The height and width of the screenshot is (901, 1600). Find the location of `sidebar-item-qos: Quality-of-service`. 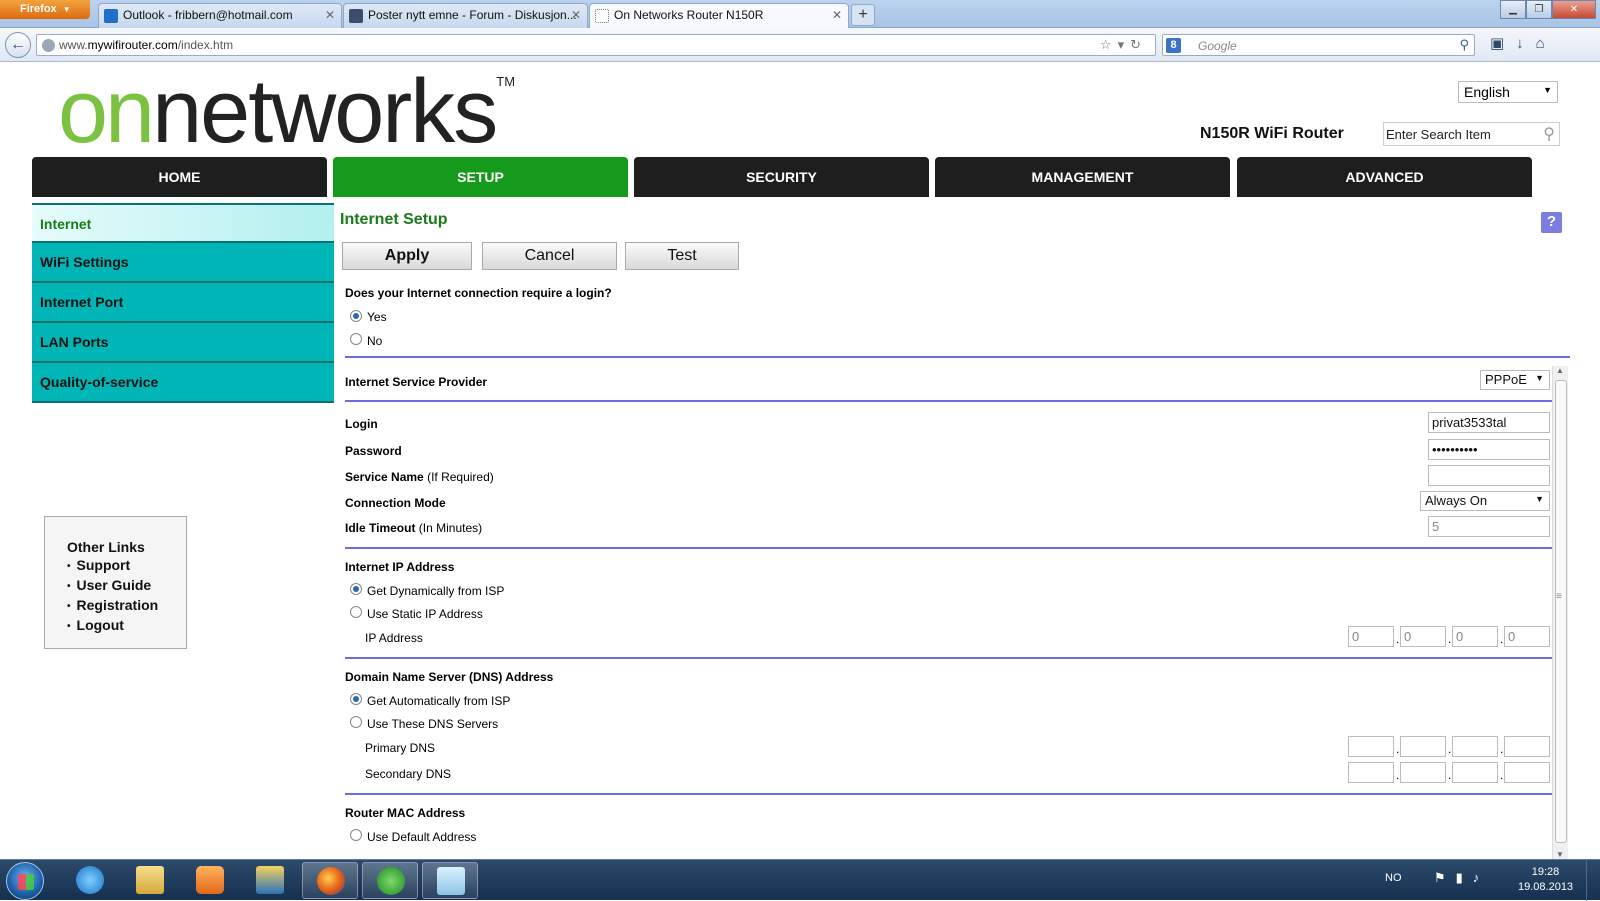

sidebar-item-qos: Quality-of-service is located at coordinates (183, 383).